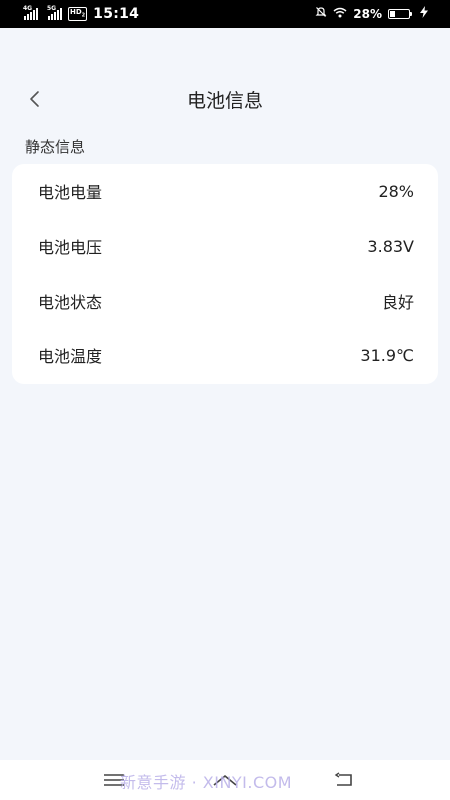 This screenshot has height=800, width=450. What do you see at coordinates (70, 302) in the screenshot?
I see `row-label: 电池状态` at bounding box center [70, 302].